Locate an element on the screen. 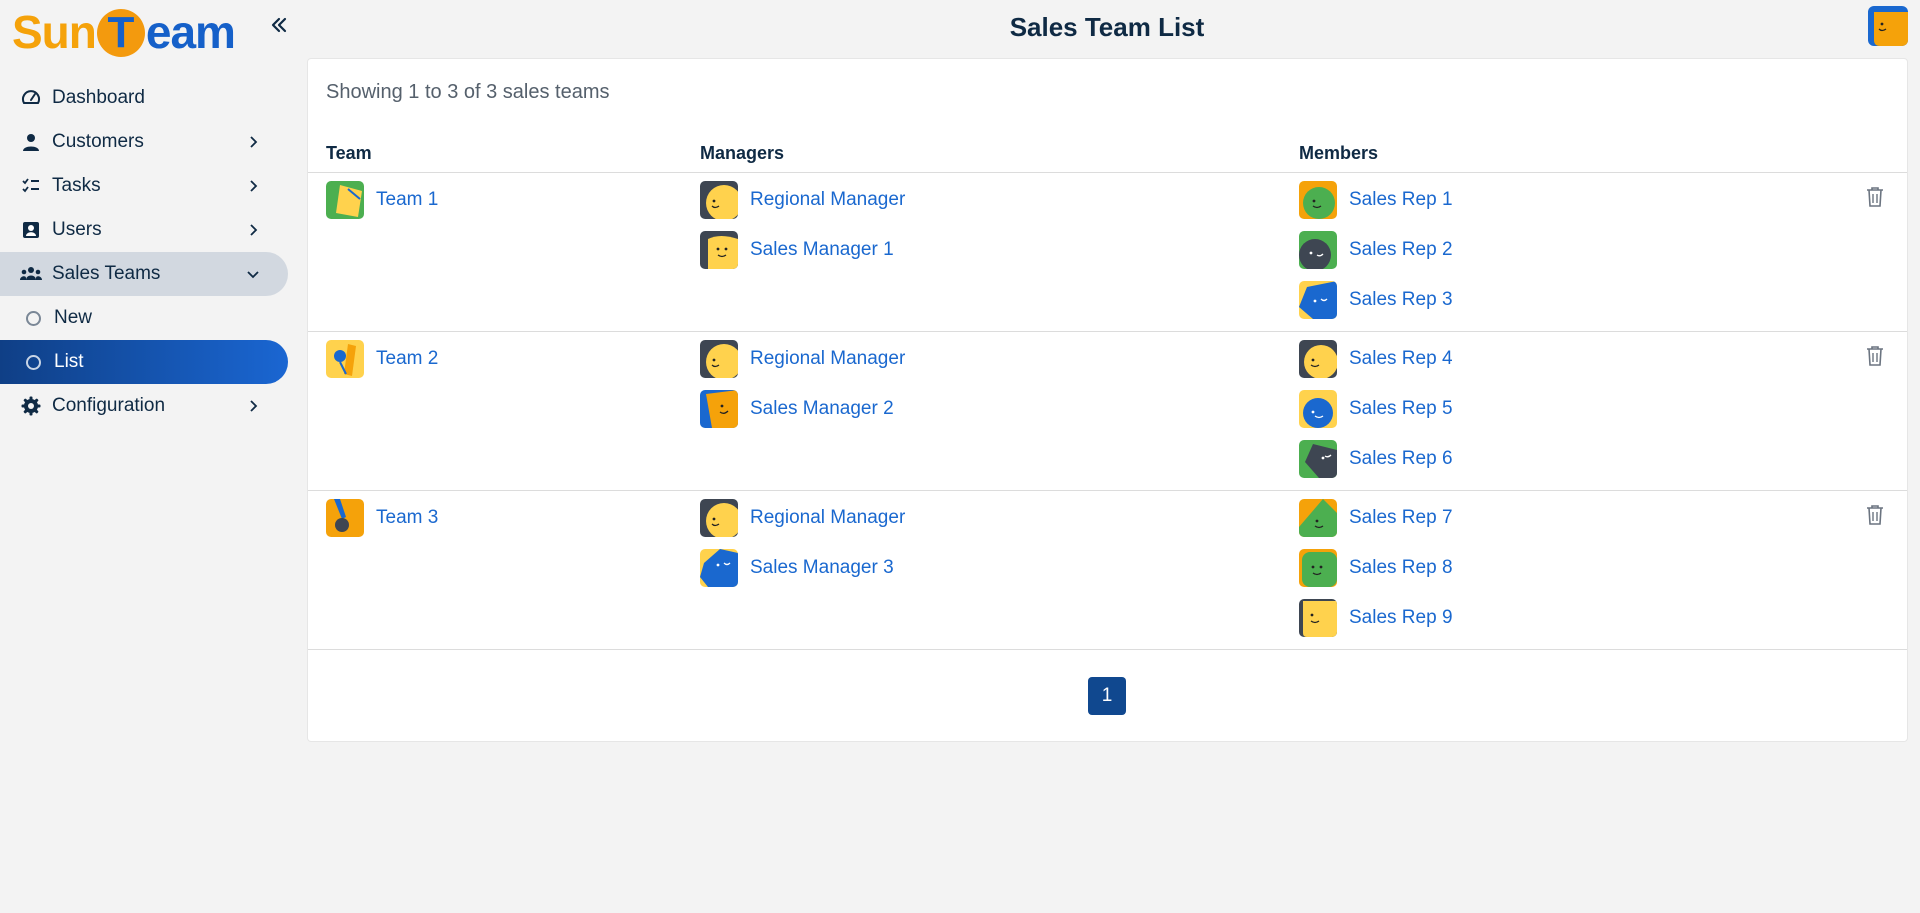  member-name: Sales Rep 3 is located at coordinates (1401, 299).